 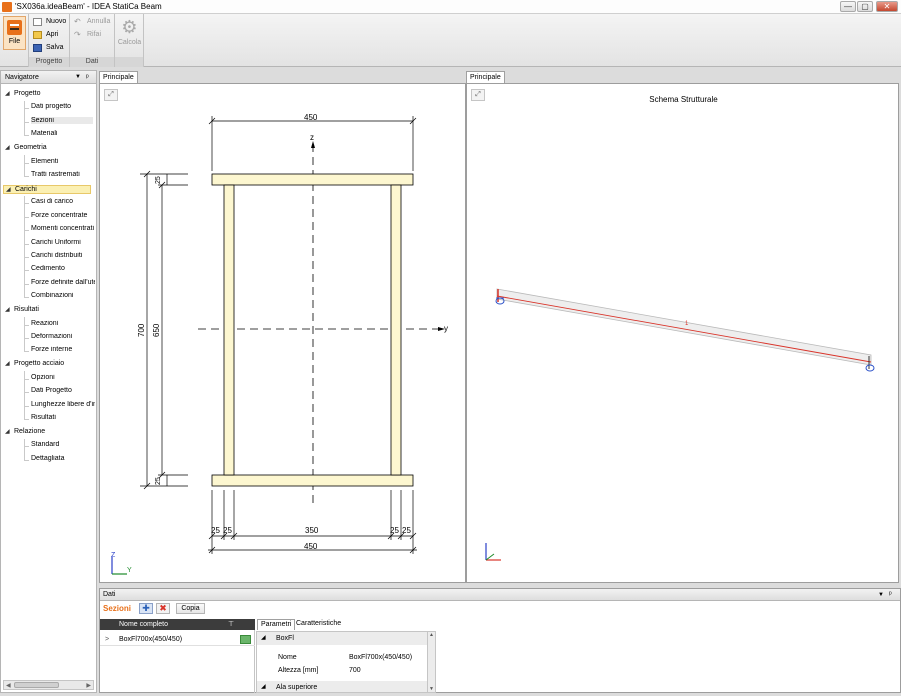 I want to click on nav-item: Forze concentrate, so click(x=63, y=215).